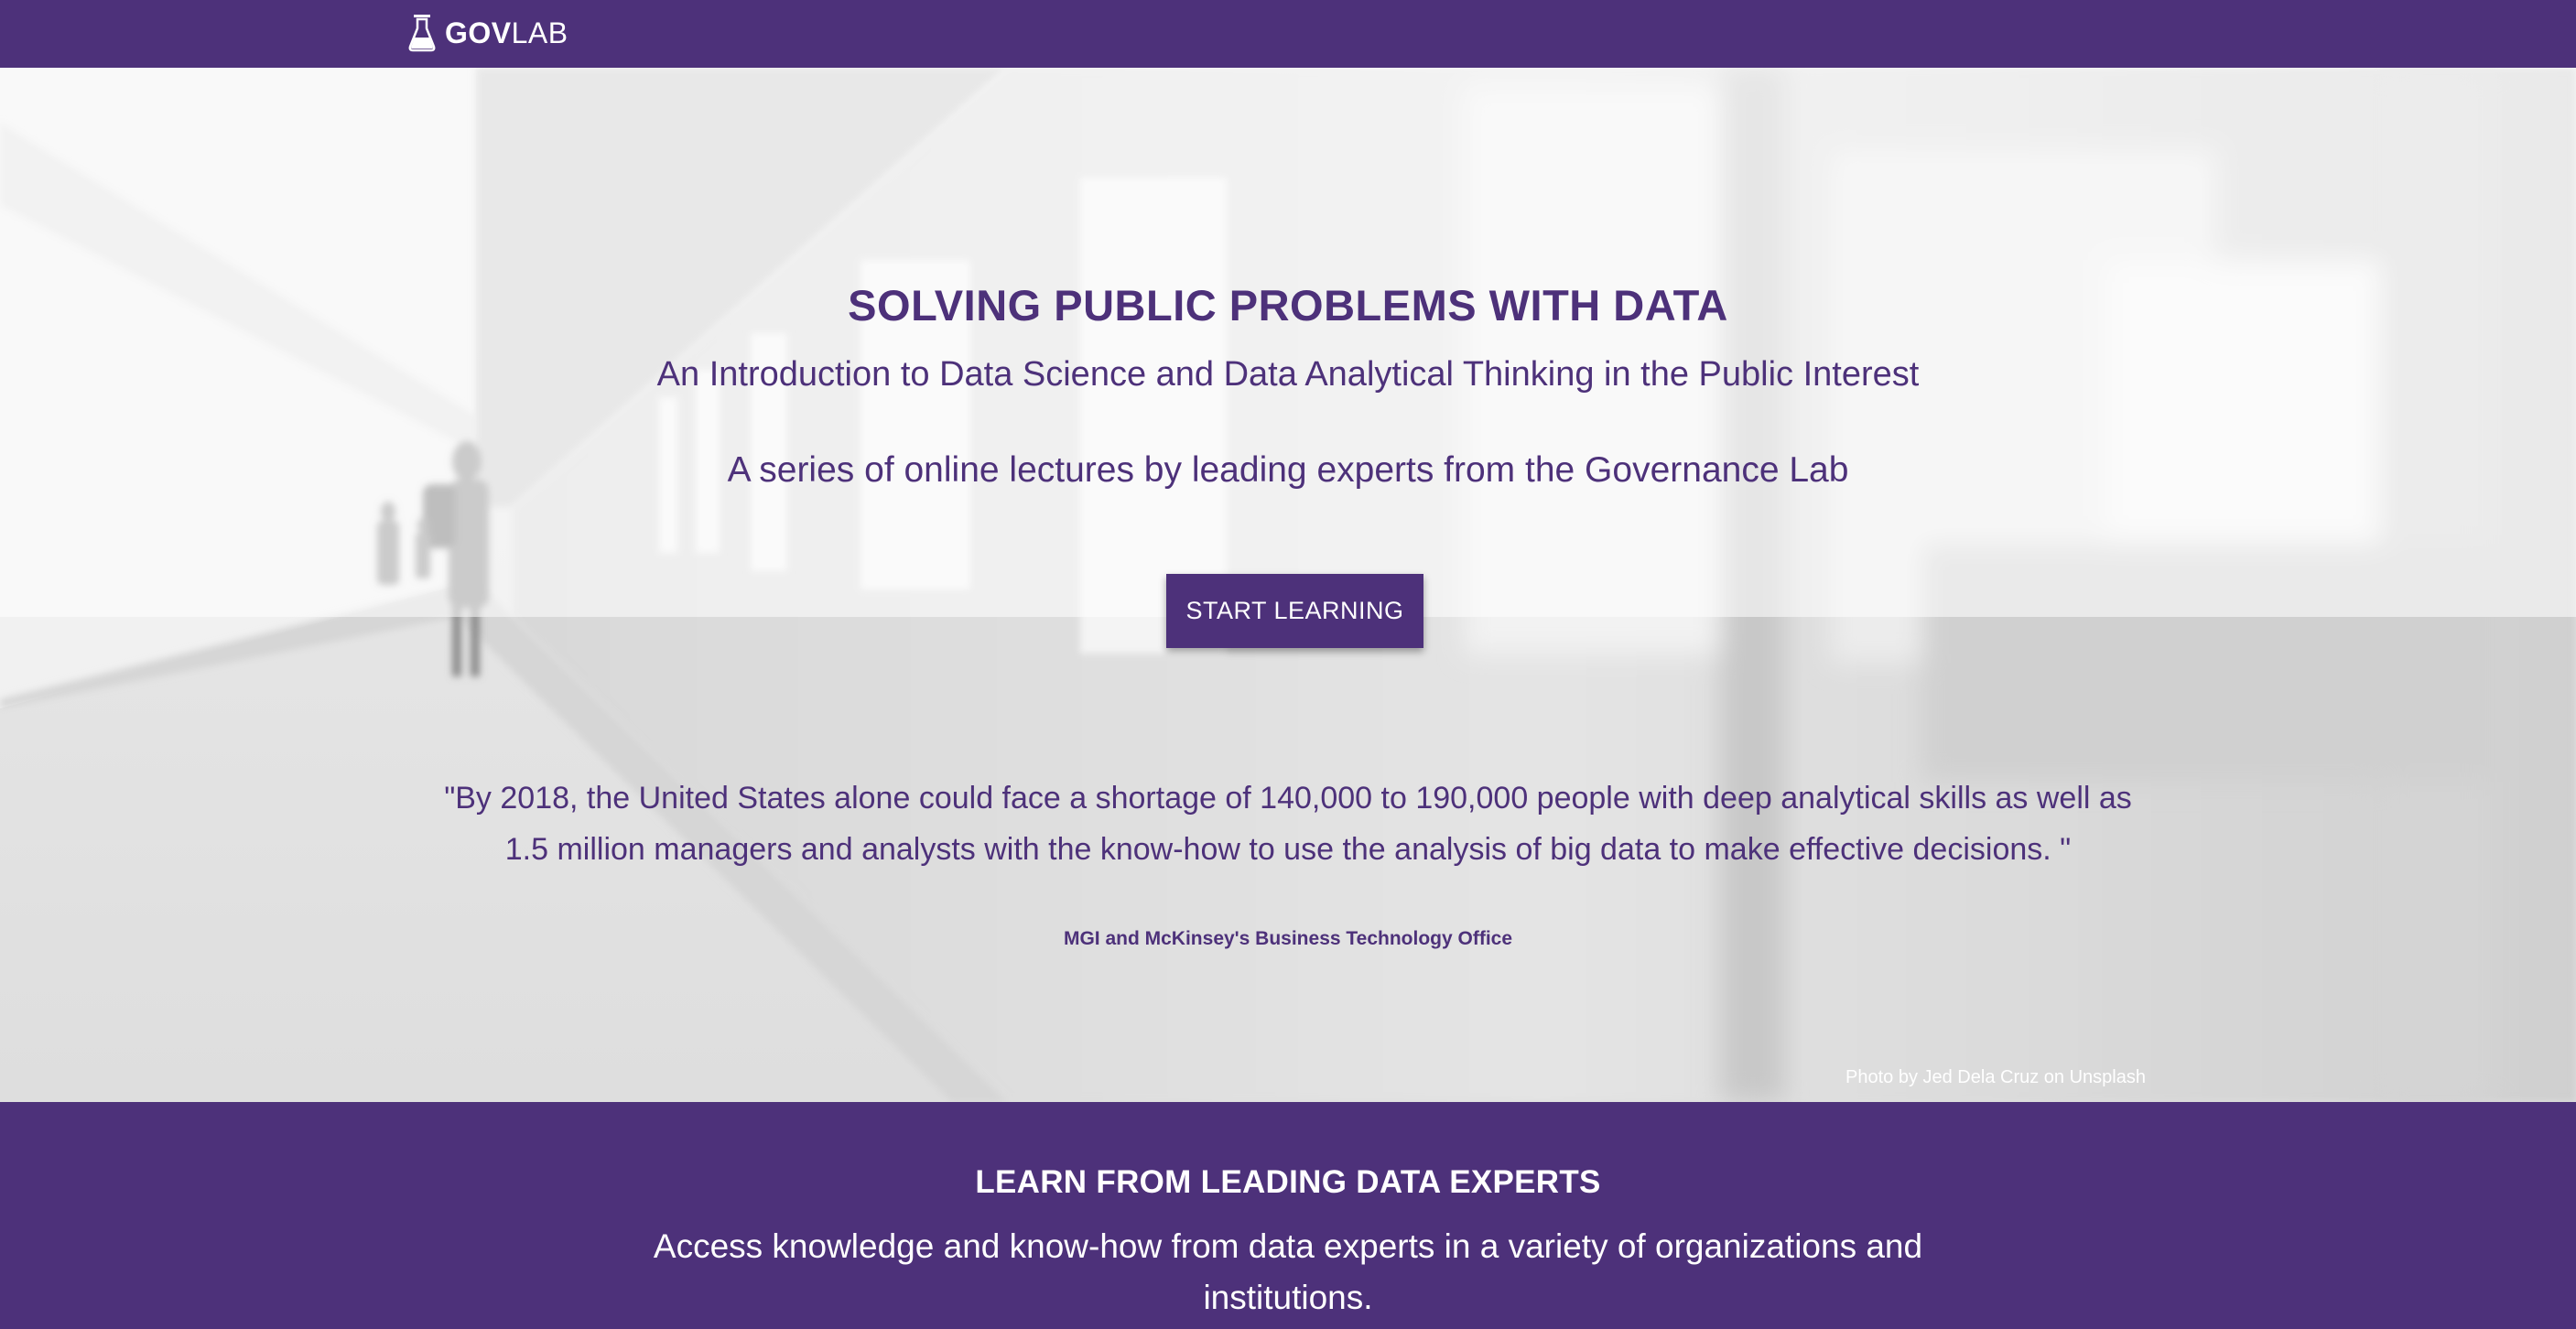 This screenshot has width=2576, height=1329. What do you see at coordinates (1288, 305) in the screenshot?
I see `hero-title: SOLVING PUBLIC PROBLEMS WITH DATA` at bounding box center [1288, 305].